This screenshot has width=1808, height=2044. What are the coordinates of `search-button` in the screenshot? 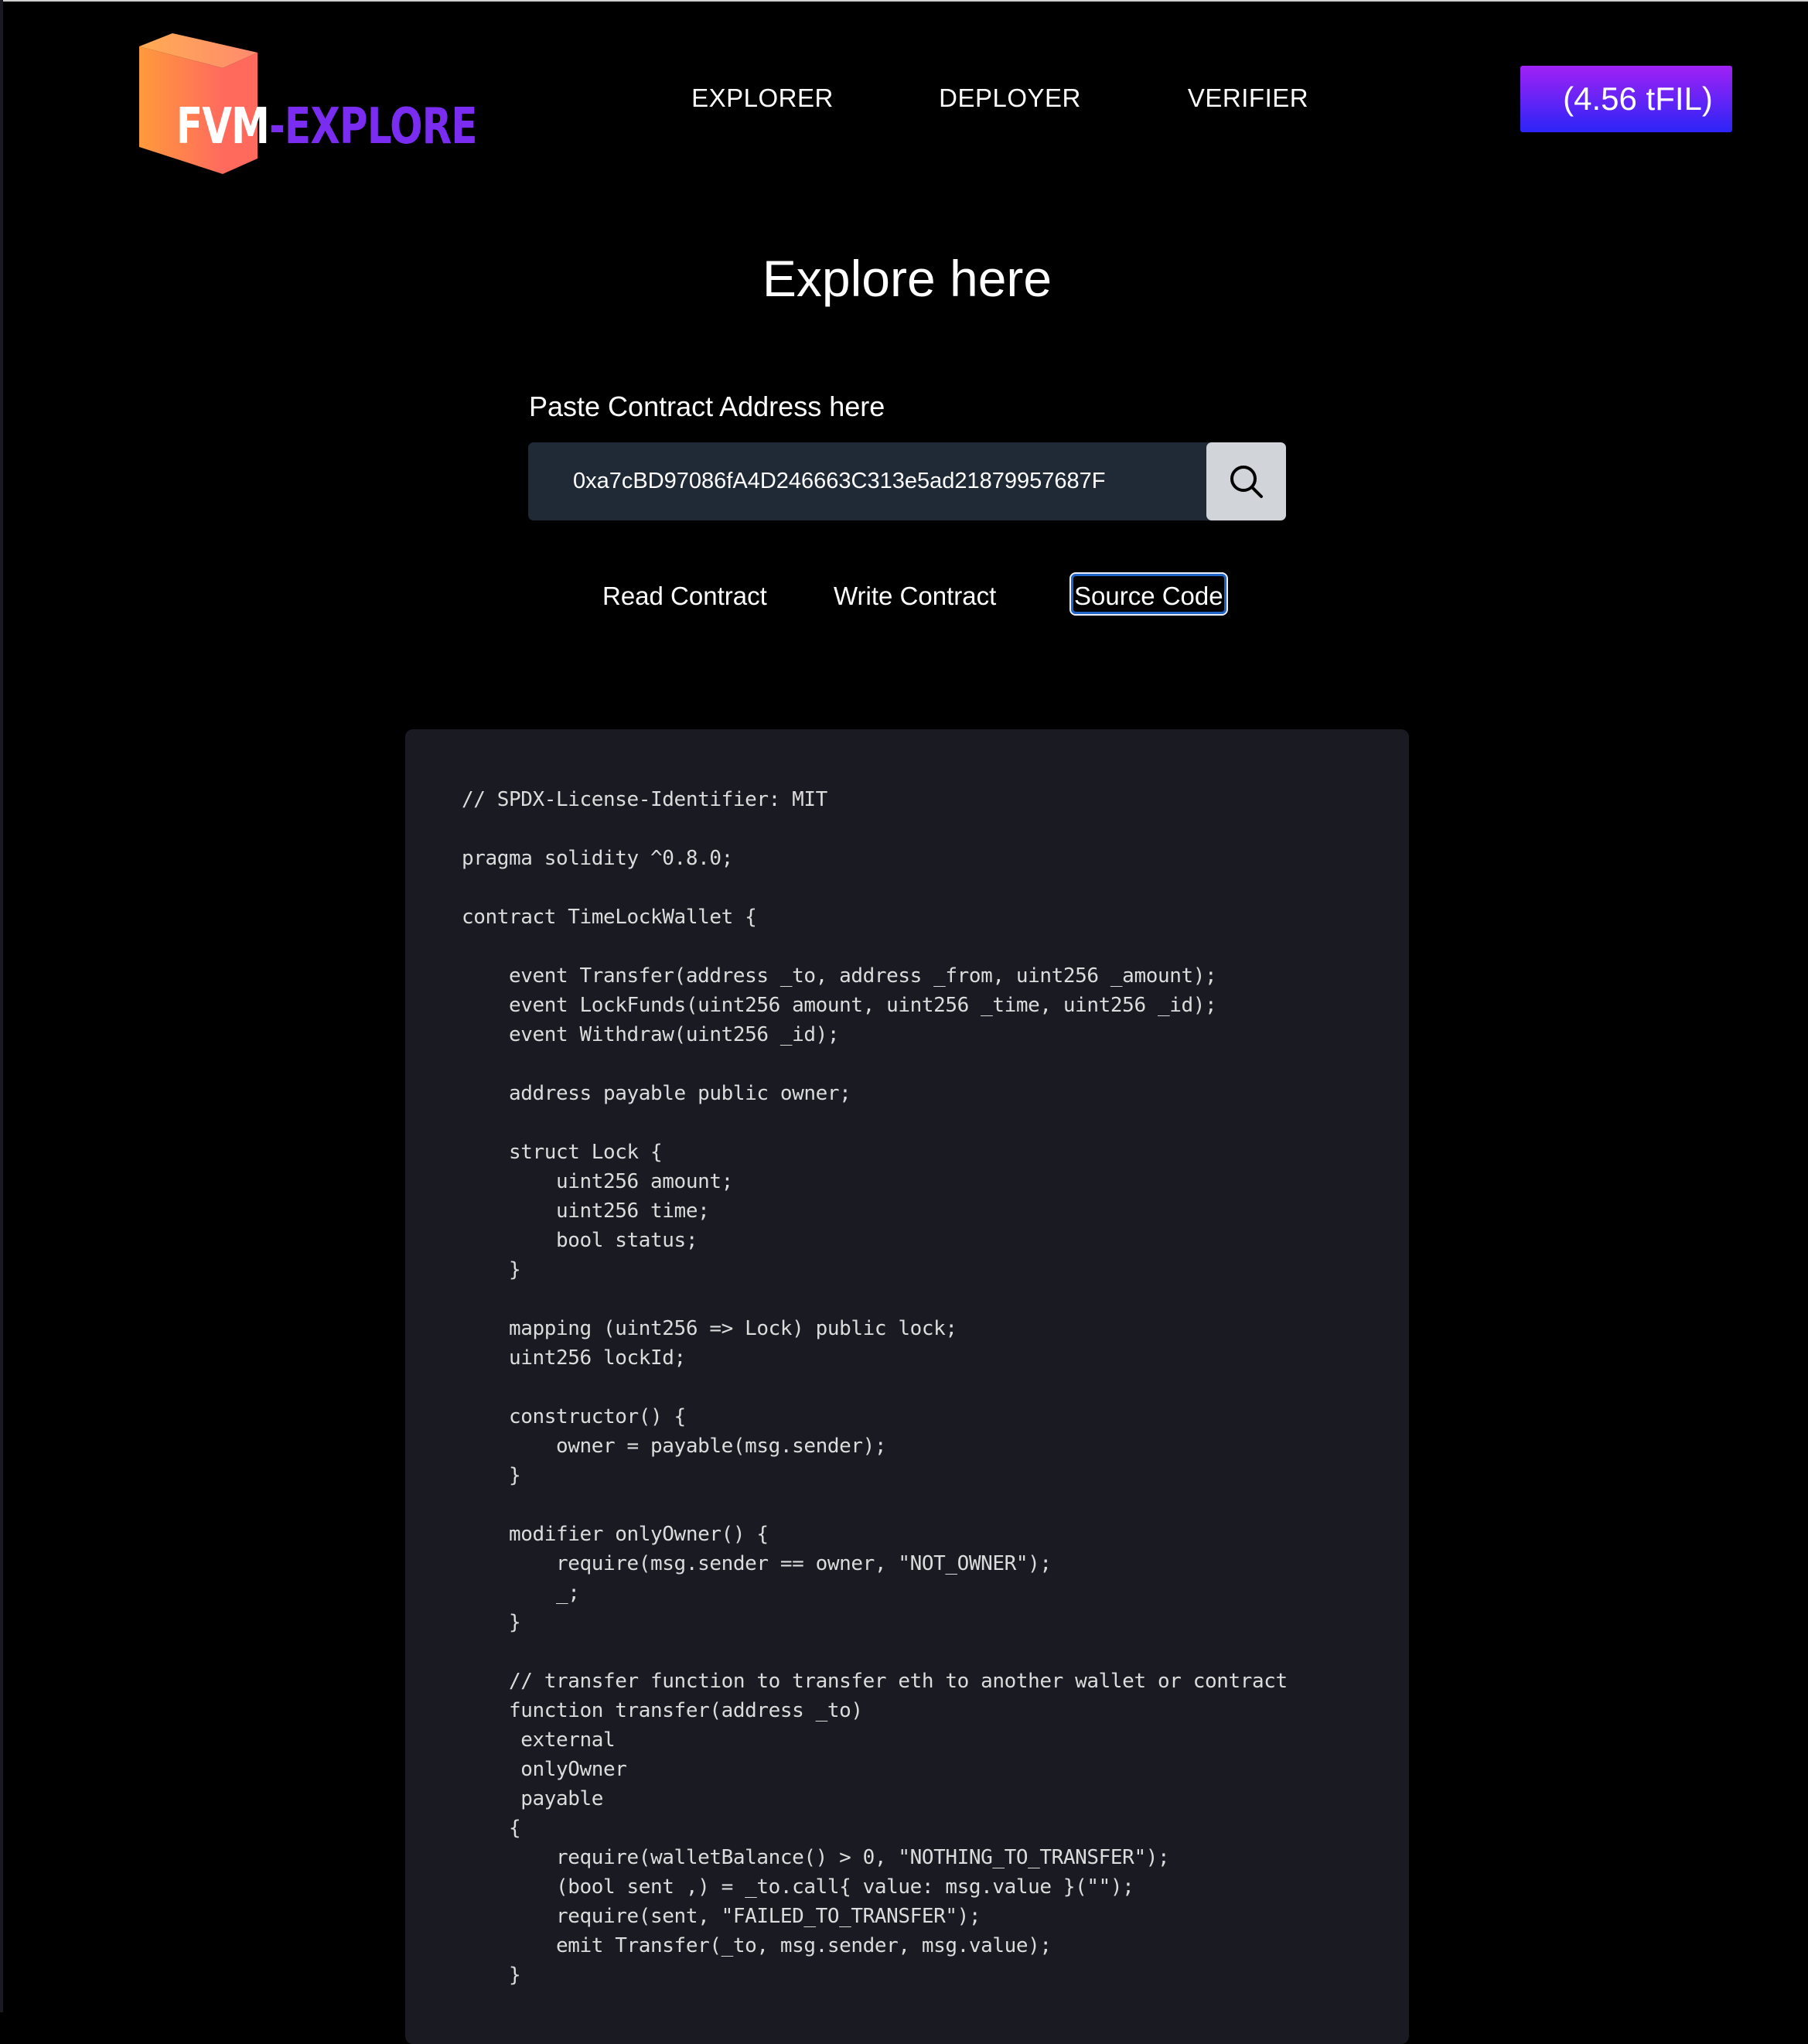 It's located at (1246, 481).